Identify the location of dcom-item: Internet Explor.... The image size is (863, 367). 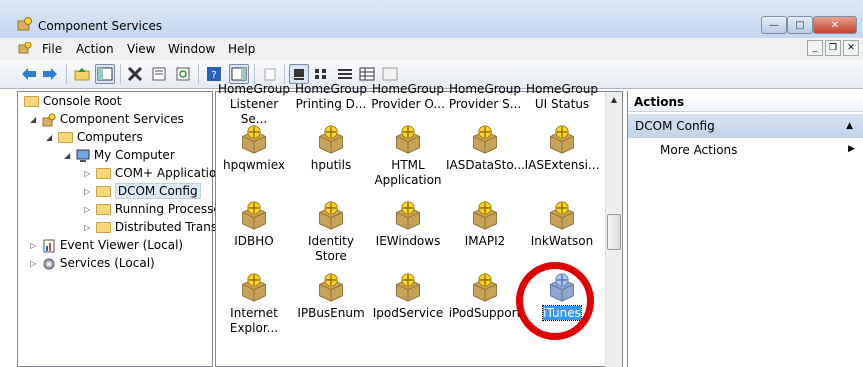
(254, 304).